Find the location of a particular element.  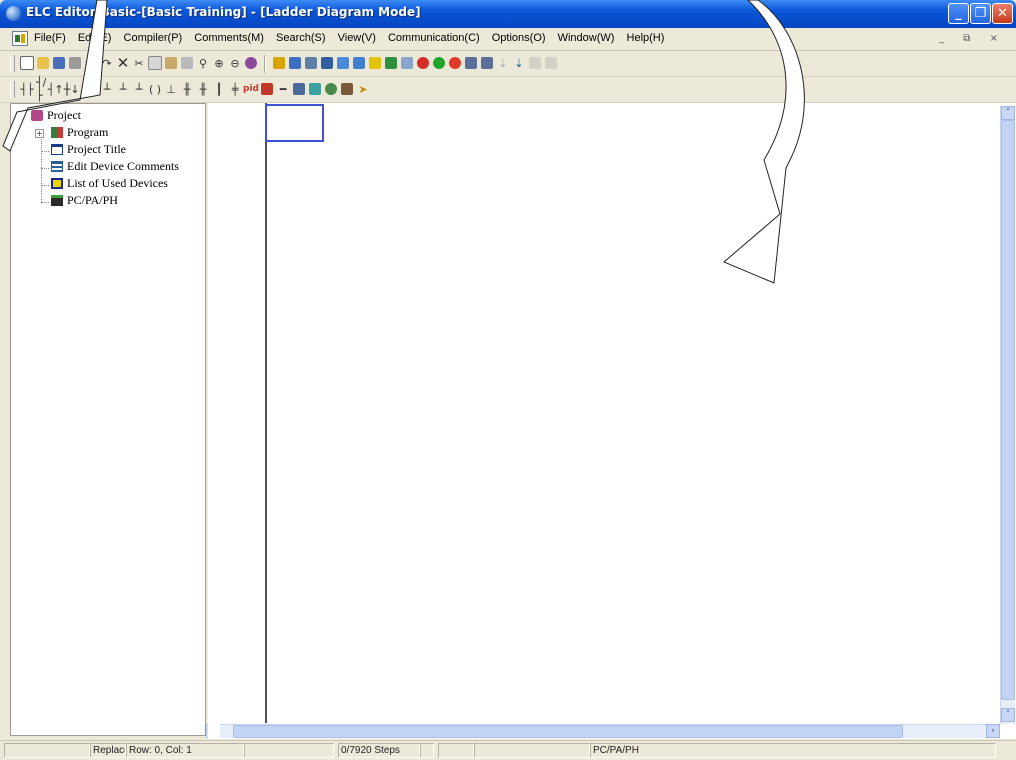

disabled-tool-2-icon is located at coordinates (551, 63).